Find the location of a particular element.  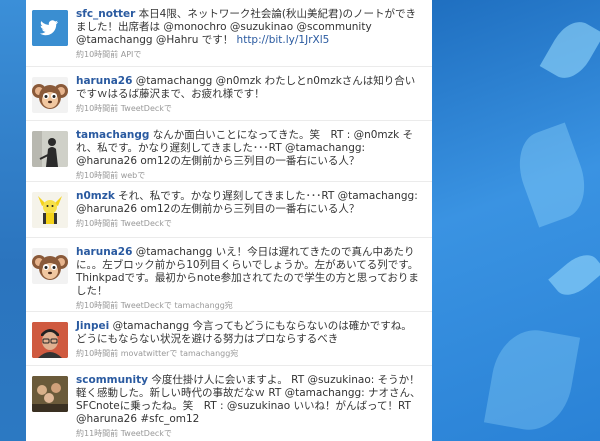

tweet-link: http://bit.ly/1JrXl5 is located at coordinates (283, 40).